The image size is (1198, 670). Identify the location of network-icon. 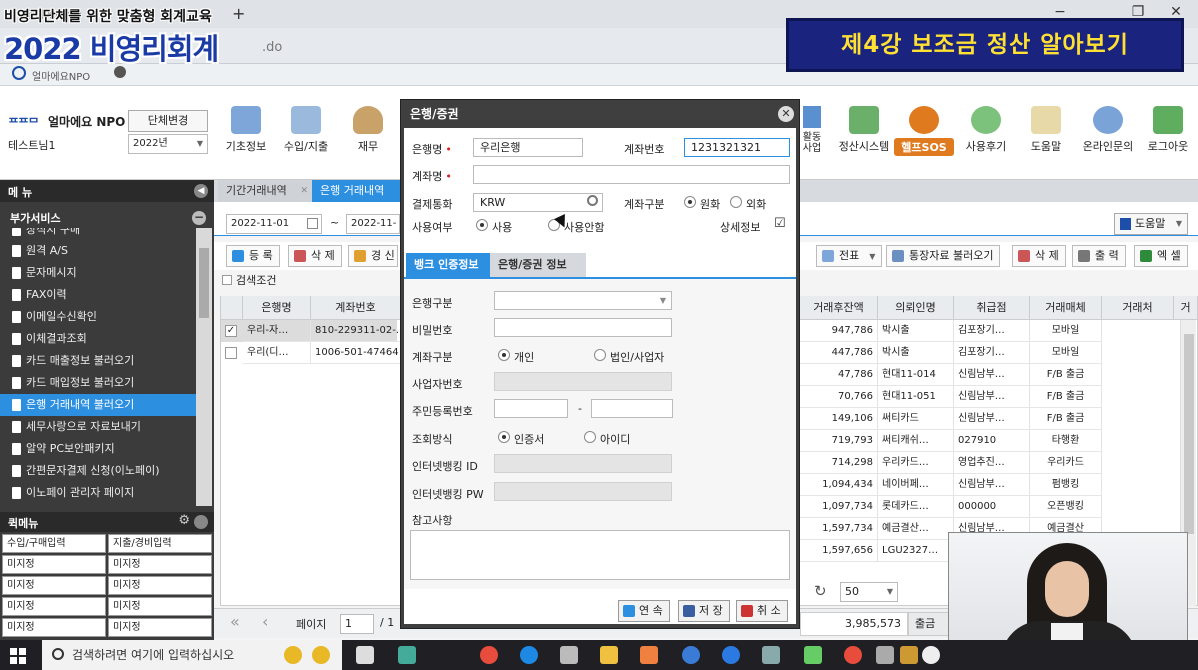
(569, 655).